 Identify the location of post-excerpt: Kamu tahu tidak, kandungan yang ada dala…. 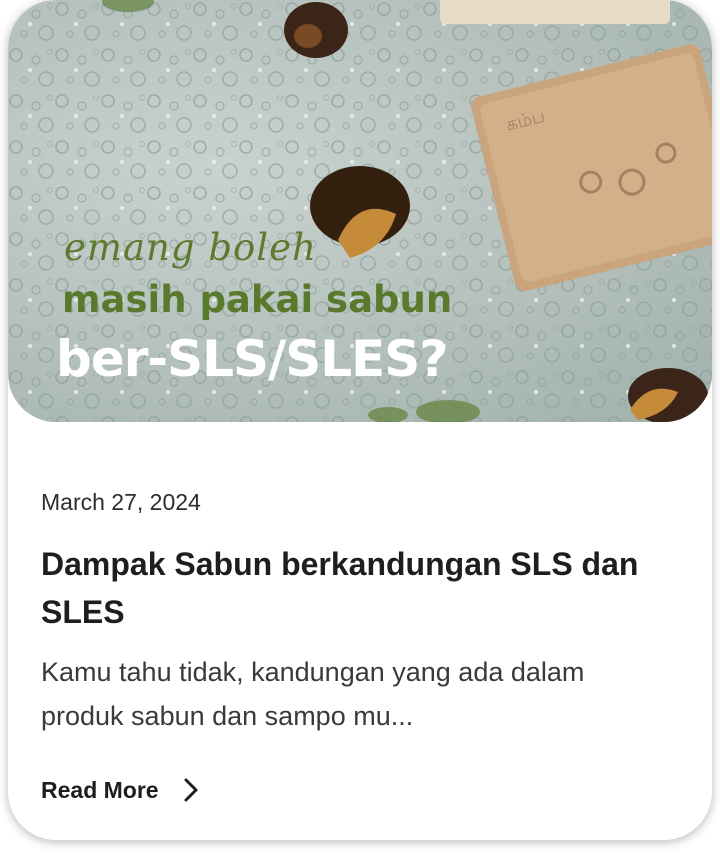
(313, 694).